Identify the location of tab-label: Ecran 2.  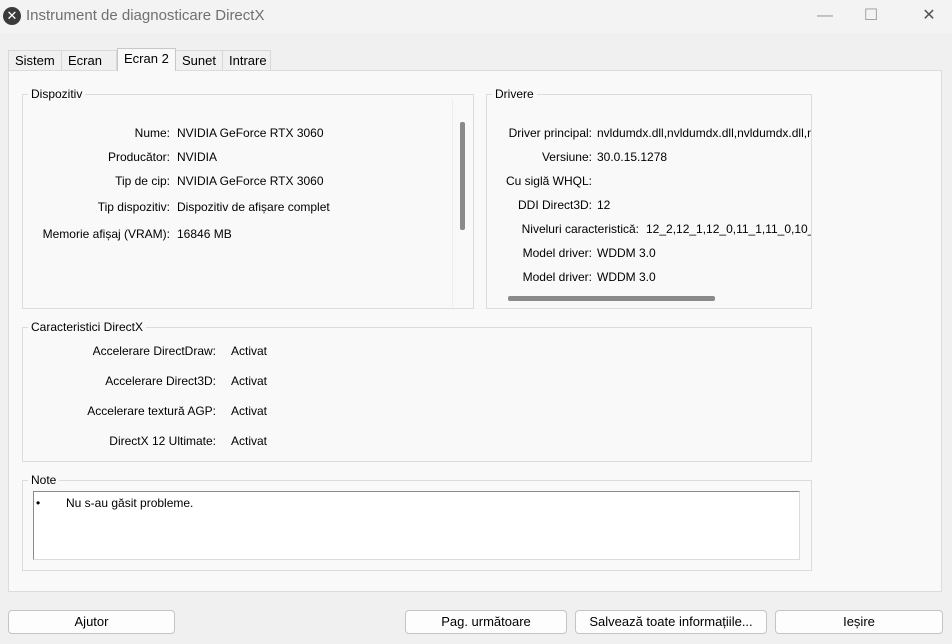
(146, 58).